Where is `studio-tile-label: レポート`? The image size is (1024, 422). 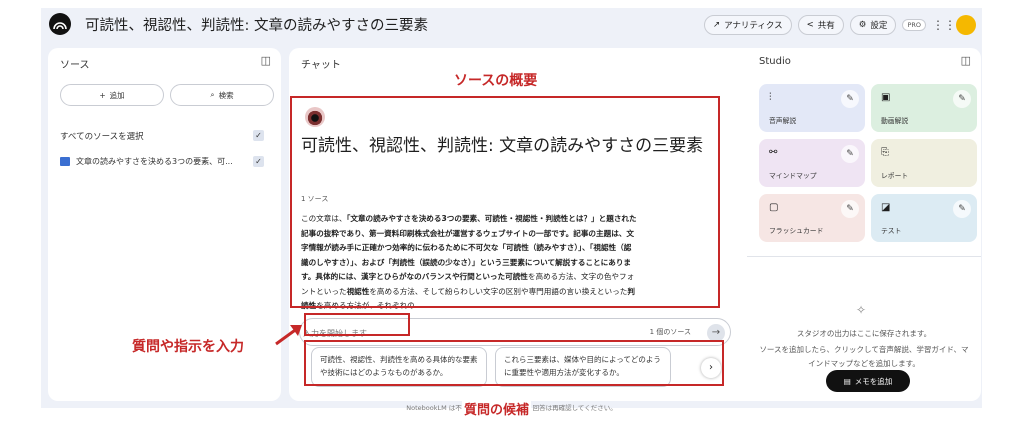 studio-tile-label: レポート is located at coordinates (895, 176).